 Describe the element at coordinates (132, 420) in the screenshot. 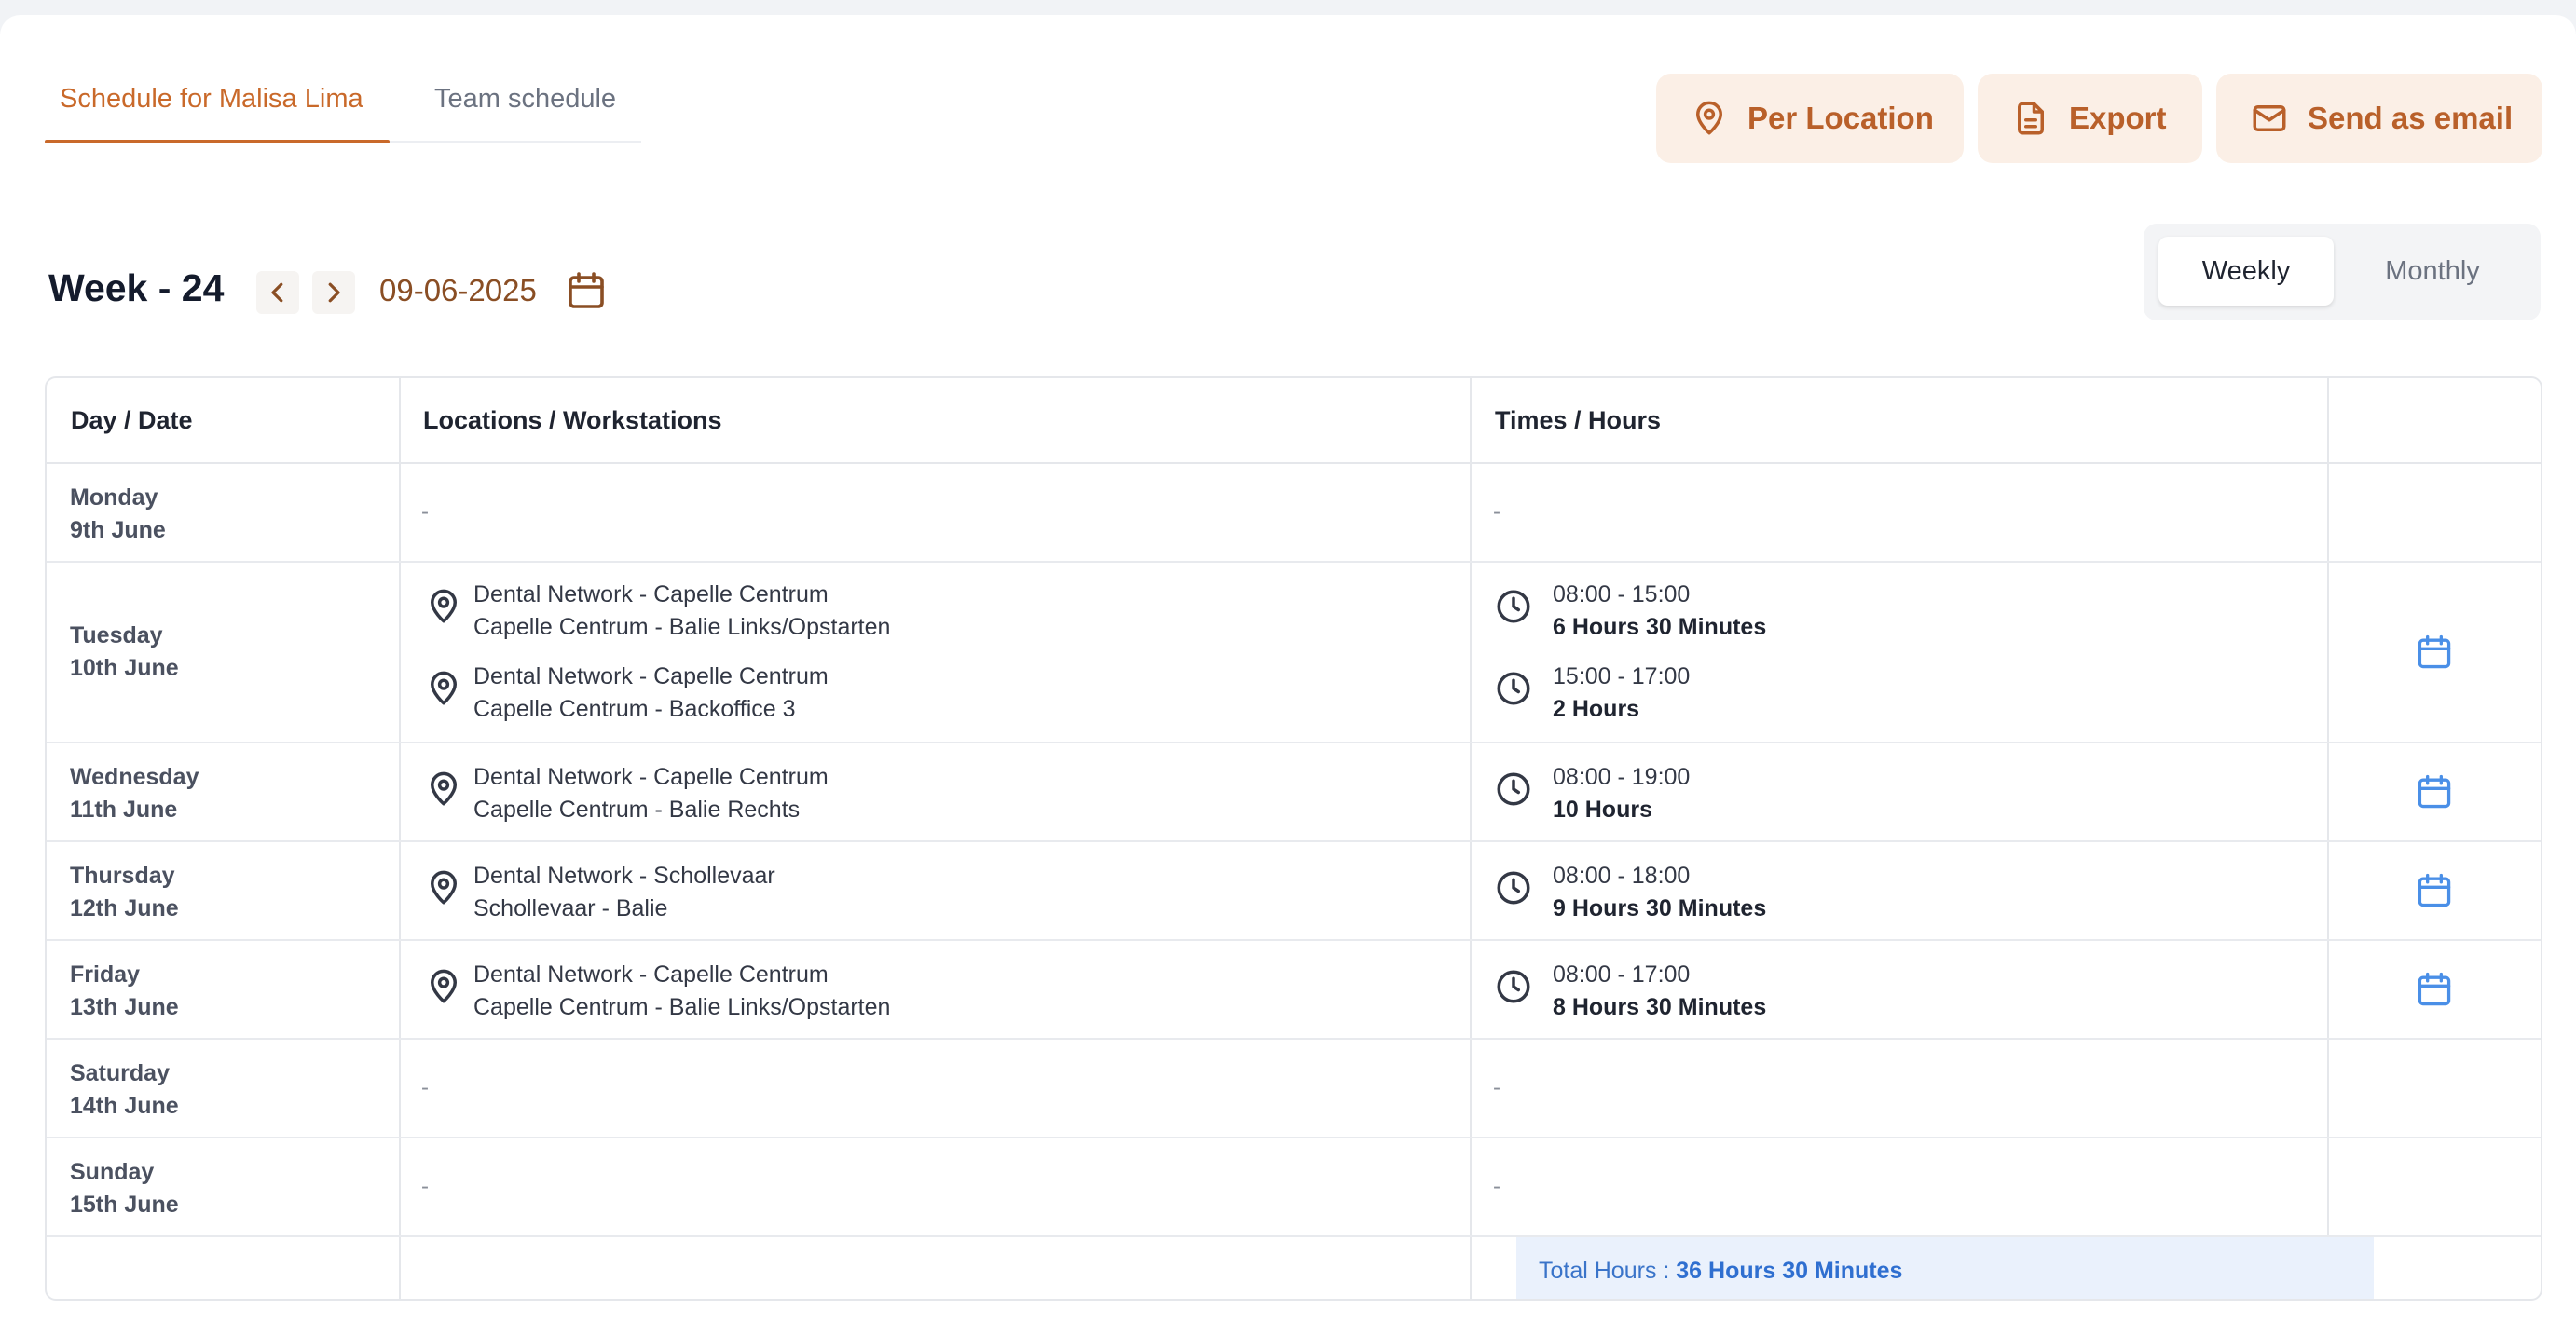

I see `header-day-date: Day / Date` at that location.